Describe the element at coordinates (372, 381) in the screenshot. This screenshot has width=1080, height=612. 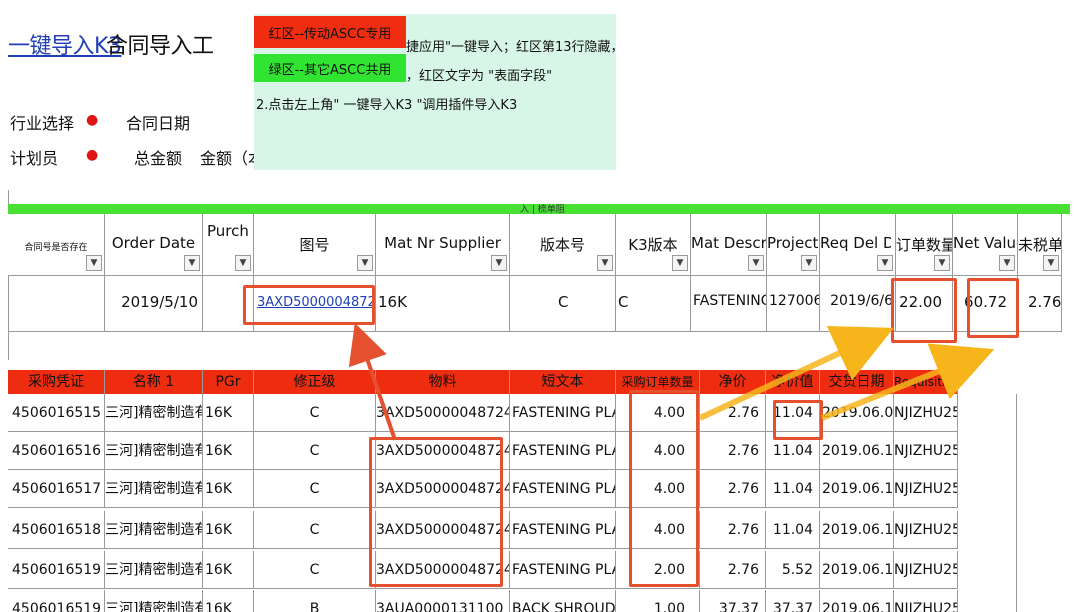
I see `arrow-material-to-drawing` at that location.